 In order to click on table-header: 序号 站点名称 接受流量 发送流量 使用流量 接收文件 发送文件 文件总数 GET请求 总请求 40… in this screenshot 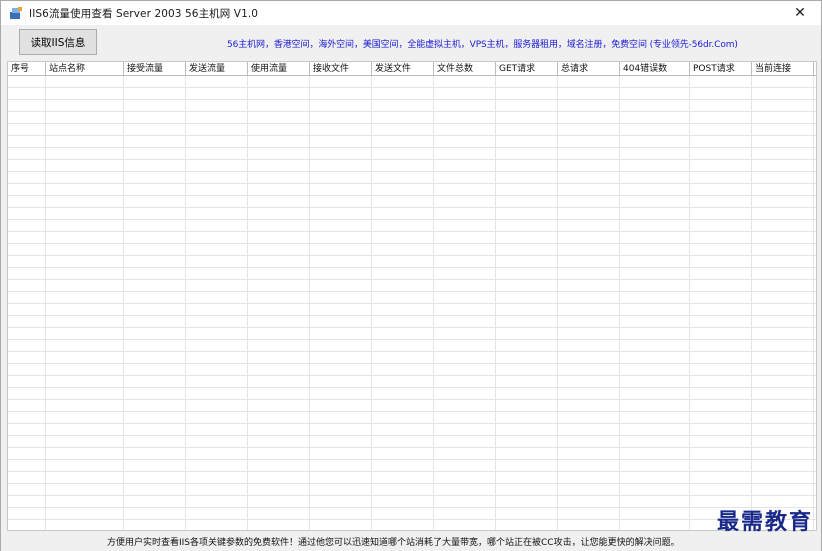, I will do `click(412, 69)`.